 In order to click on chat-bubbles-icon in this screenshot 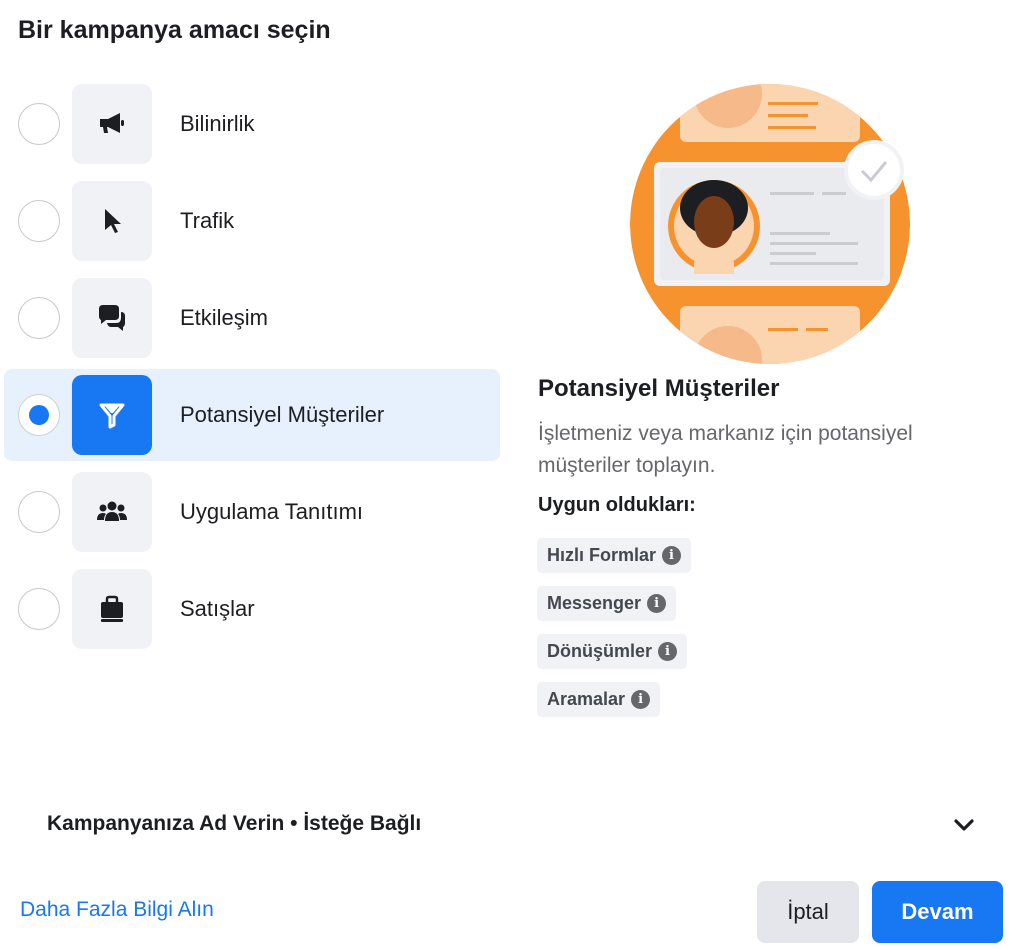, I will do `click(112, 318)`.